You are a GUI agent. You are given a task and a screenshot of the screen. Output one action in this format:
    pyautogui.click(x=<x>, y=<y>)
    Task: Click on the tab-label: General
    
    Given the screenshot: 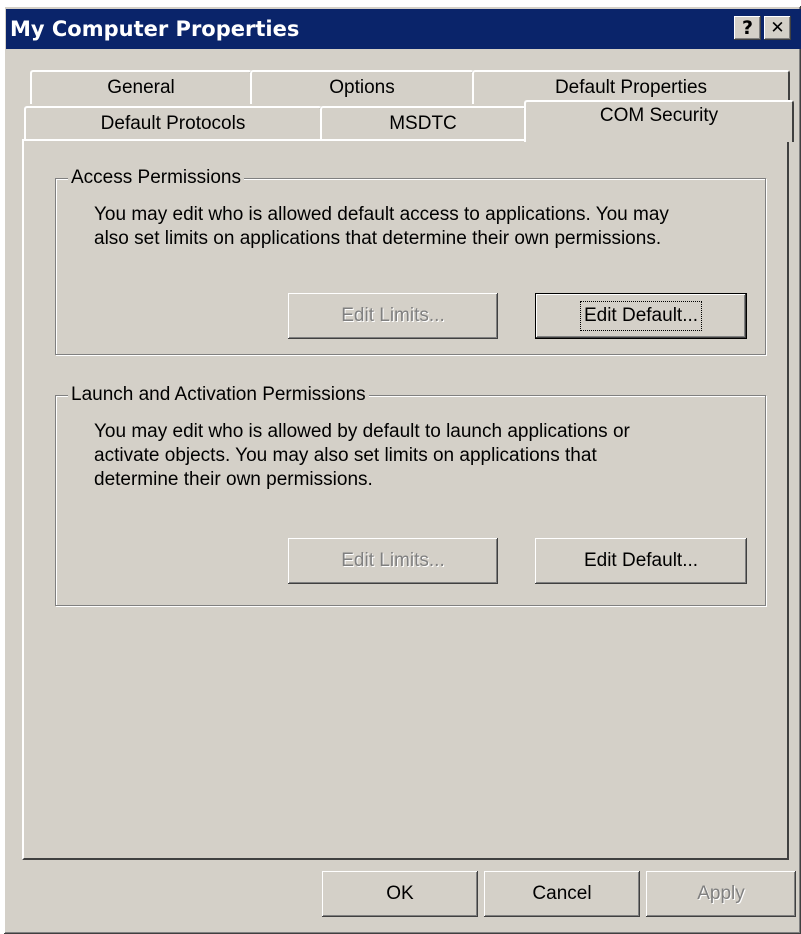 What is the action you would take?
    pyautogui.click(x=141, y=87)
    